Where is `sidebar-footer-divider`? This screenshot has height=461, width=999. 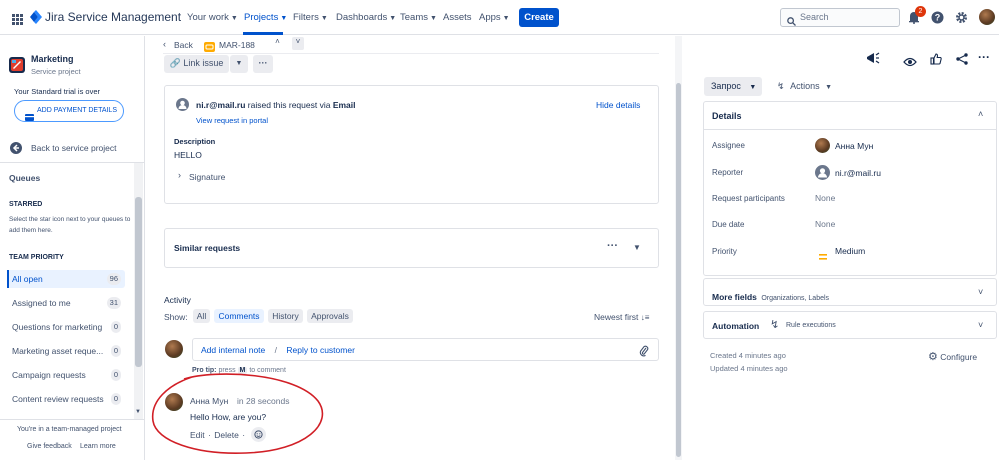 sidebar-footer-divider is located at coordinates (72, 419).